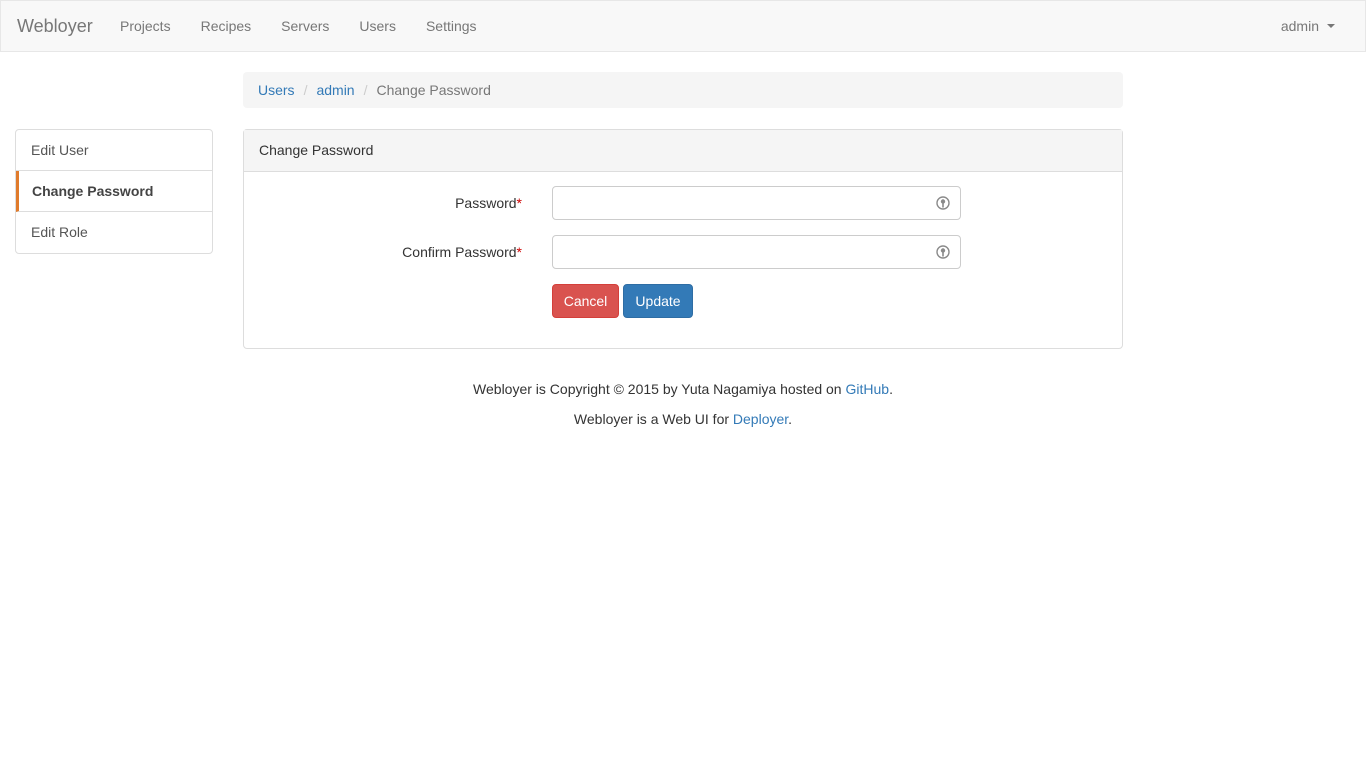 The width and height of the screenshot is (1366, 768). I want to click on footer-about-text: Webloyer is a Web UI for, so click(653, 419).